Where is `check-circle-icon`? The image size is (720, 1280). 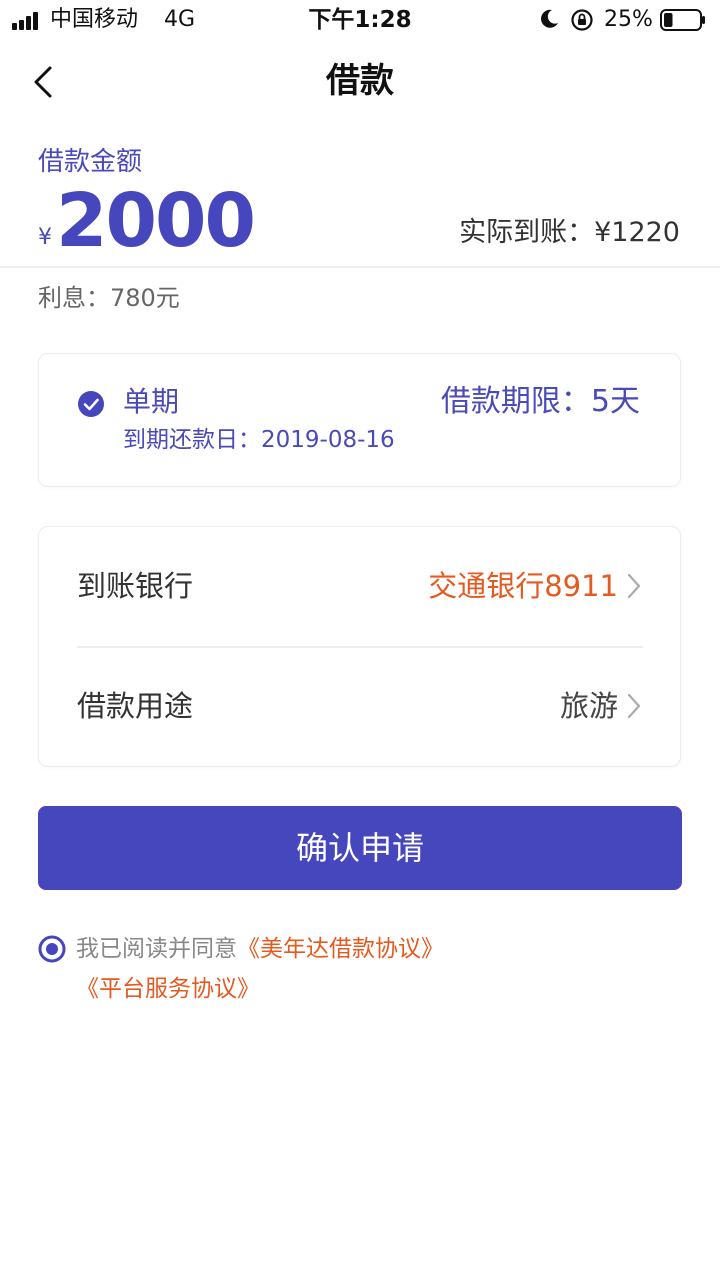
check-circle-icon is located at coordinates (91, 404).